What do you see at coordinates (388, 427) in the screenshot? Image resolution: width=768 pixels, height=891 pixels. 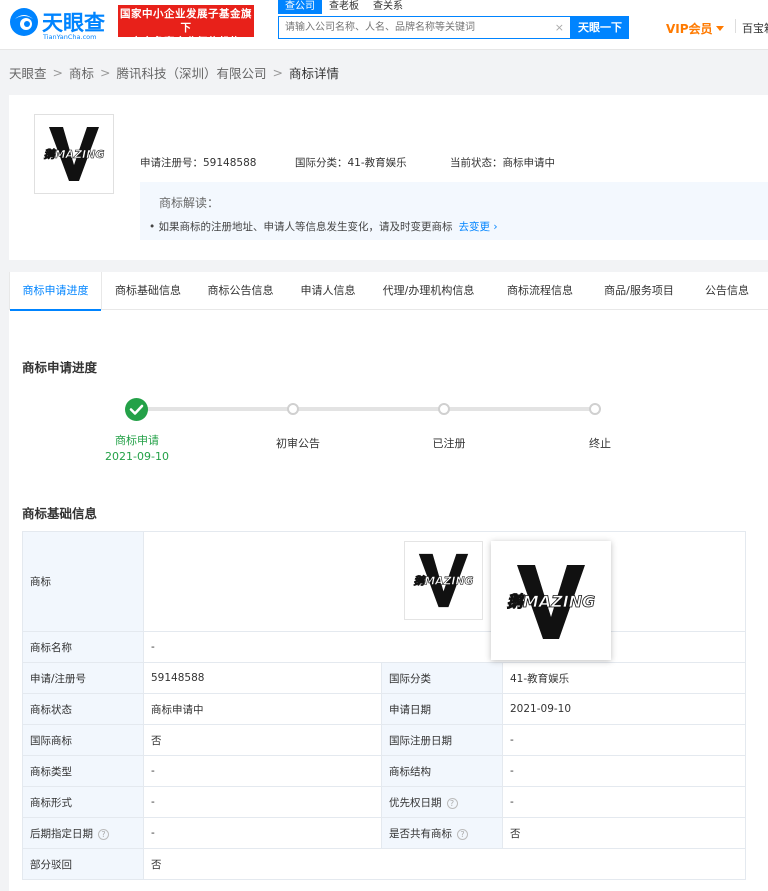 I see `application-progress: 商标申请 2021-09-10 初审公告 已注册 终止` at bounding box center [388, 427].